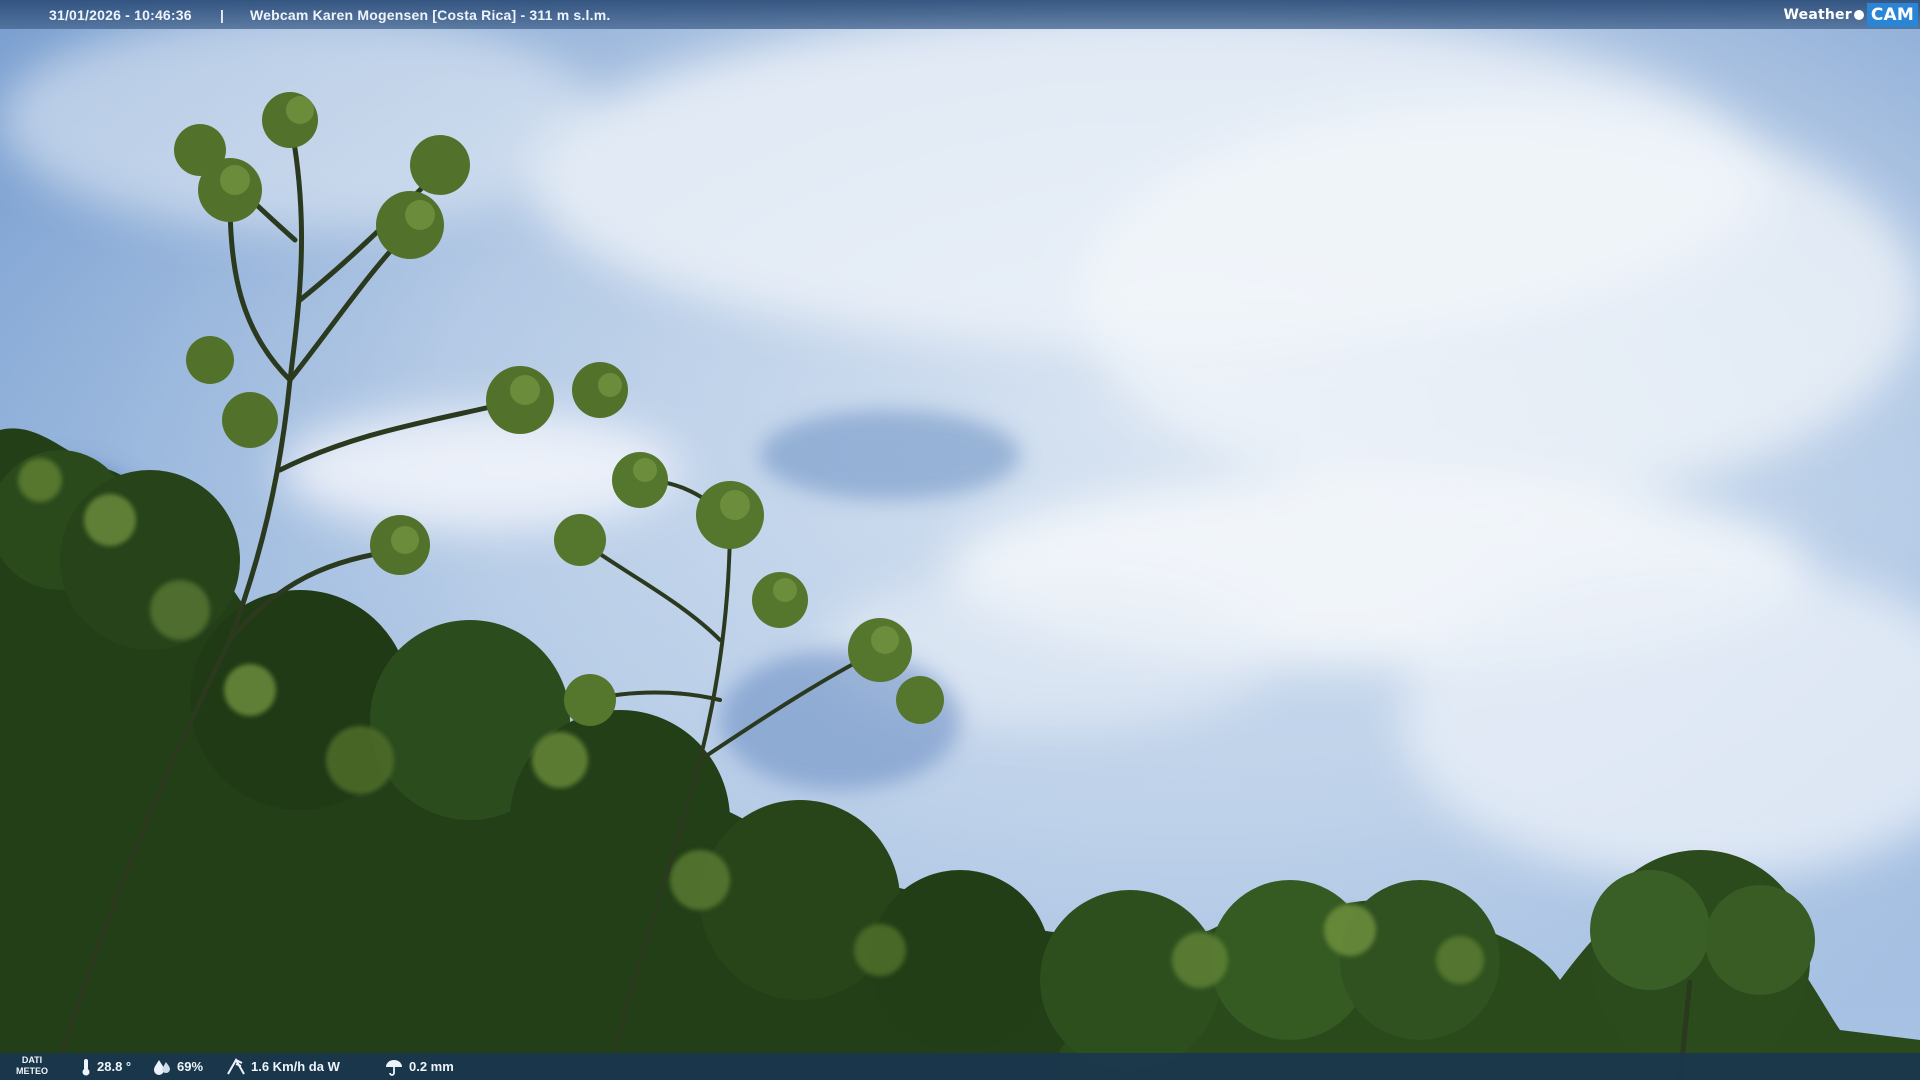 The height and width of the screenshot is (1080, 1920). What do you see at coordinates (295, 1066) in the screenshot?
I see `wind-value: 1.6 Km/h da W` at bounding box center [295, 1066].